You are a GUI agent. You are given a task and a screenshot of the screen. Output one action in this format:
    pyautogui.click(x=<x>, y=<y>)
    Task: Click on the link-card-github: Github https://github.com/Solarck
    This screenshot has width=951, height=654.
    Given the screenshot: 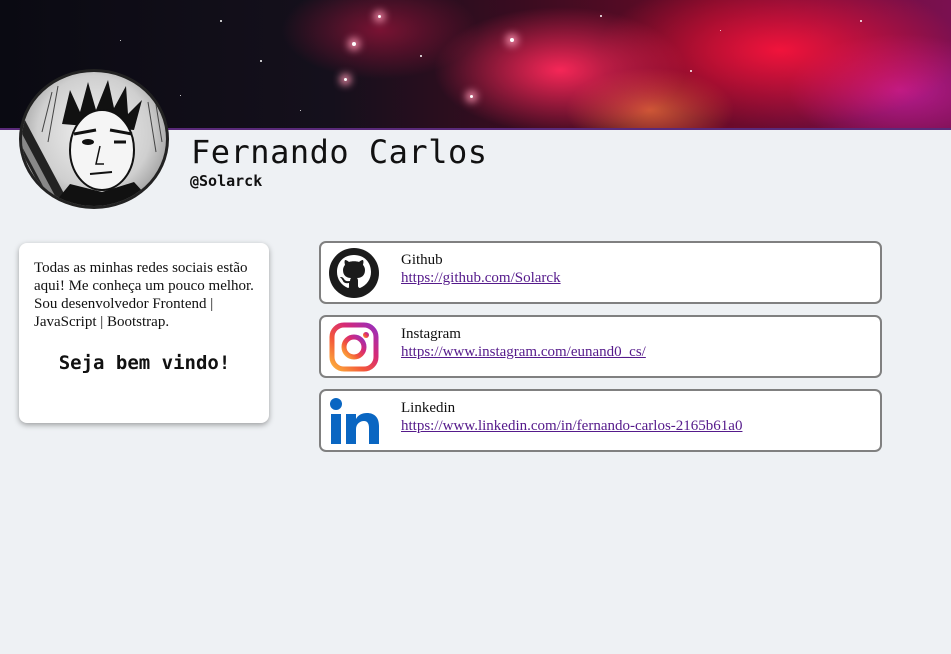 What is the action you would take?
    pyautogui.click(x=600, y=272)
    